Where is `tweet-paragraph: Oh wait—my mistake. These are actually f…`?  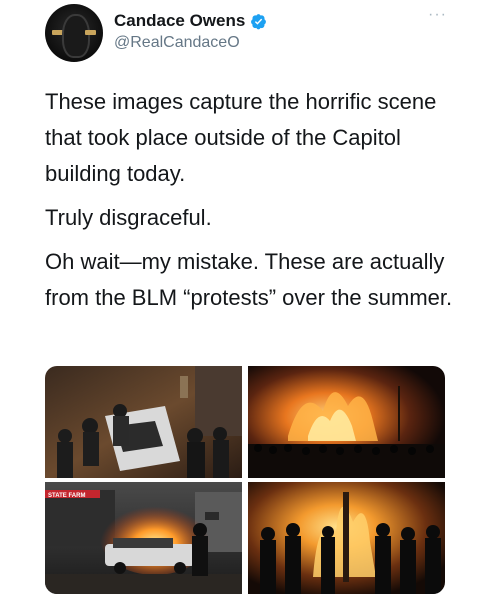
tweet-paragraph: Oh wait—my mistake. These are actually f… is located at coordinates (249, 279).